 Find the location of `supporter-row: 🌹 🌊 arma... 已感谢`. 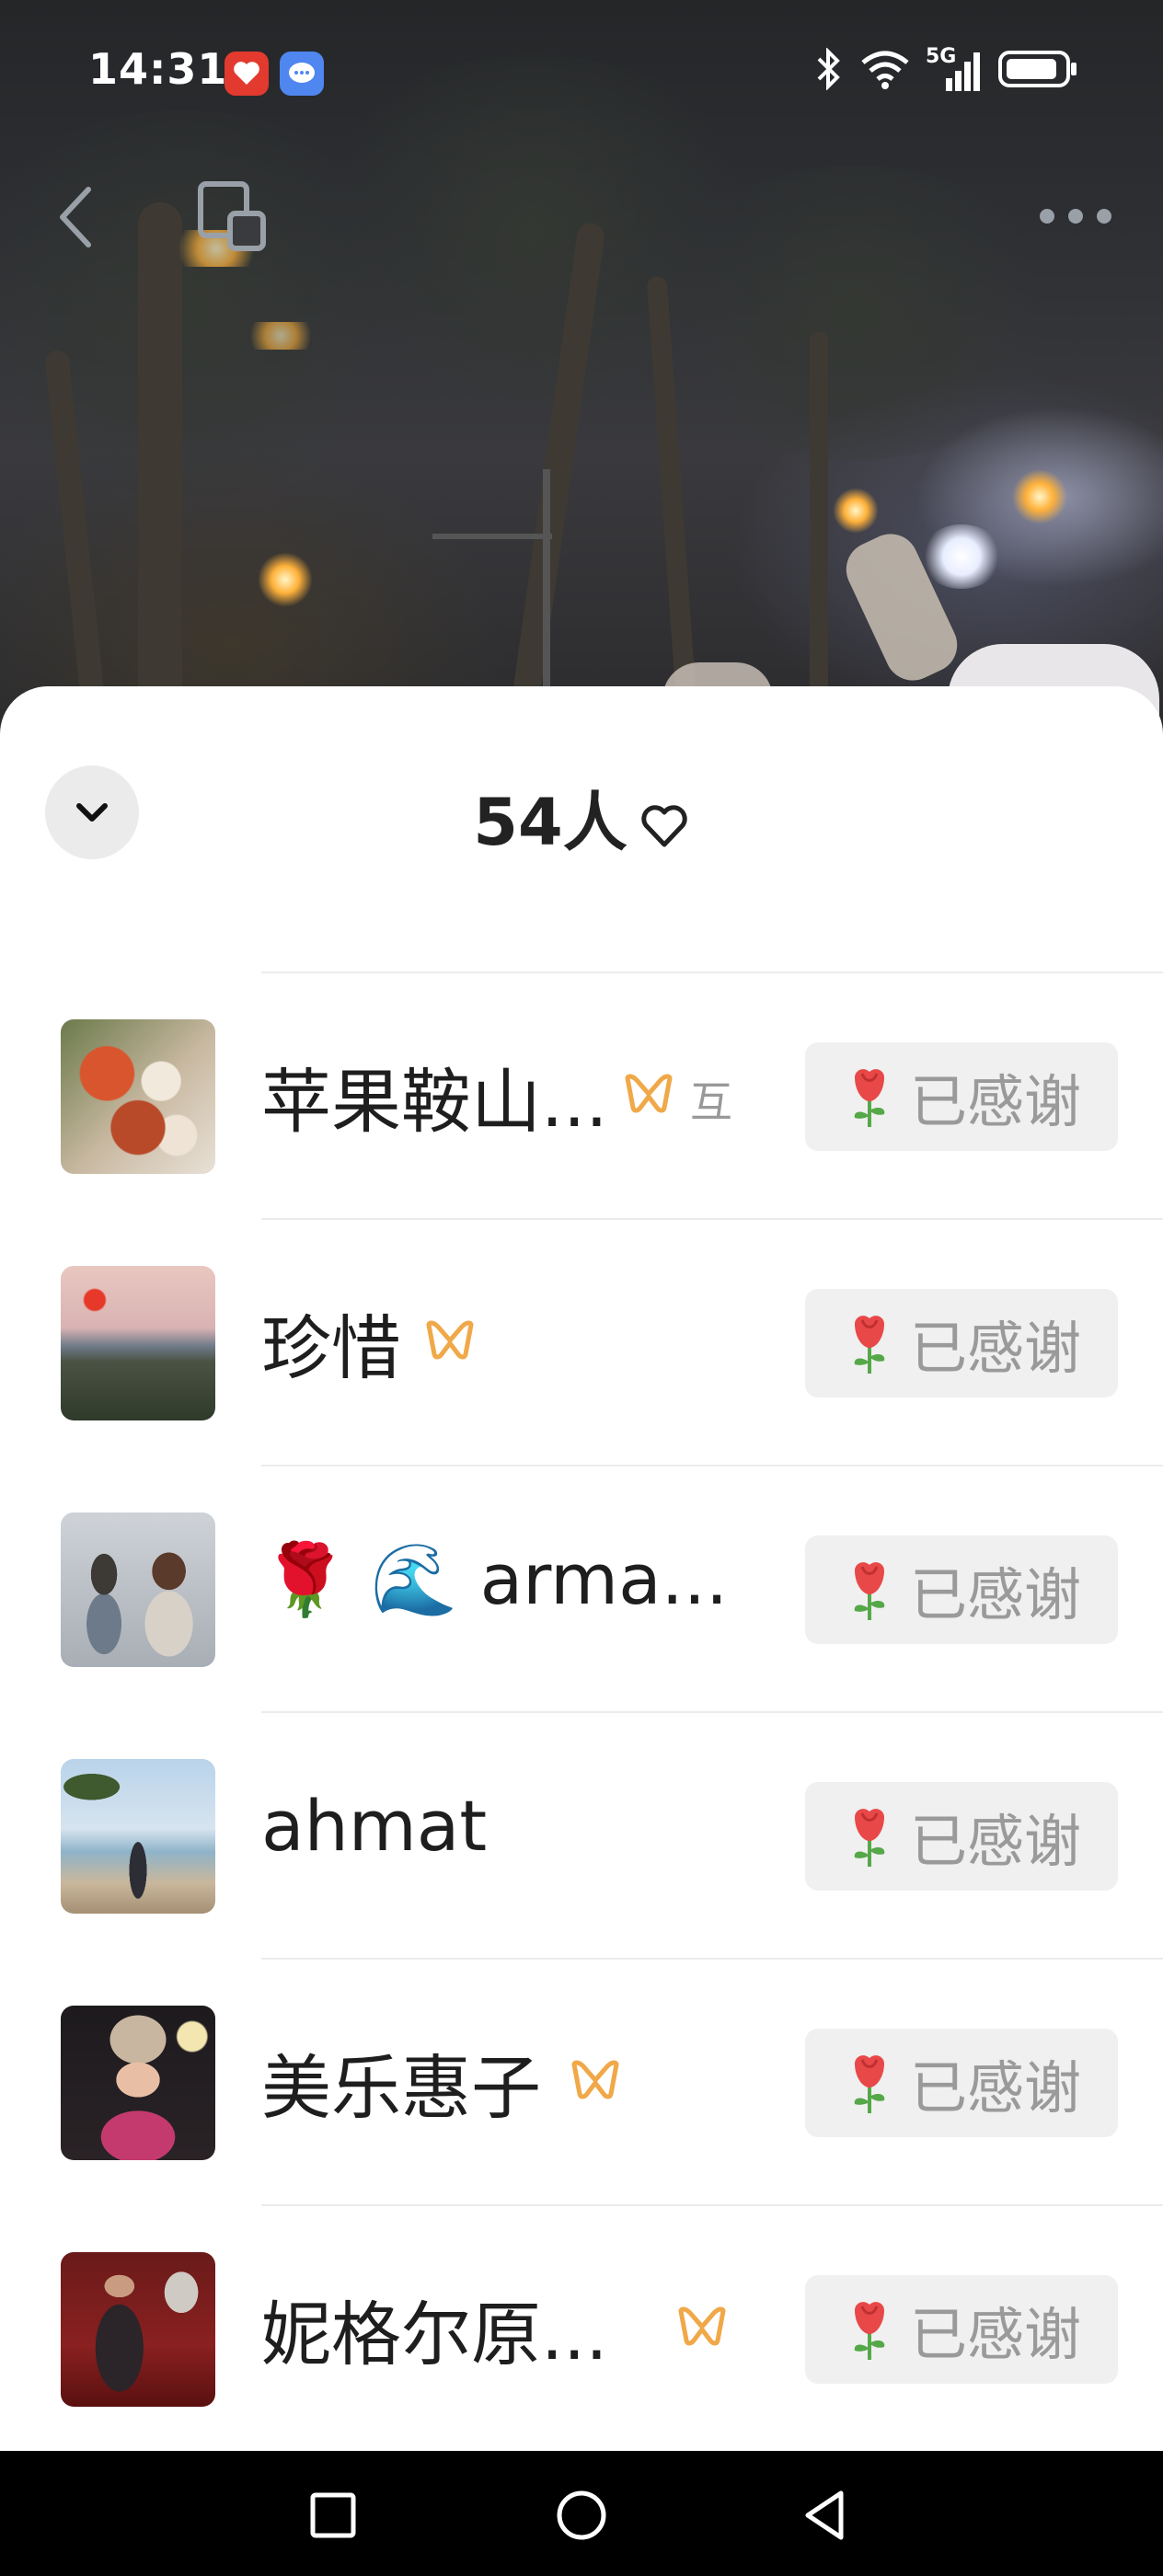

supporter-row: 🌹 🌊 arma... 已感谢 is located at coordinates (581, 1589).